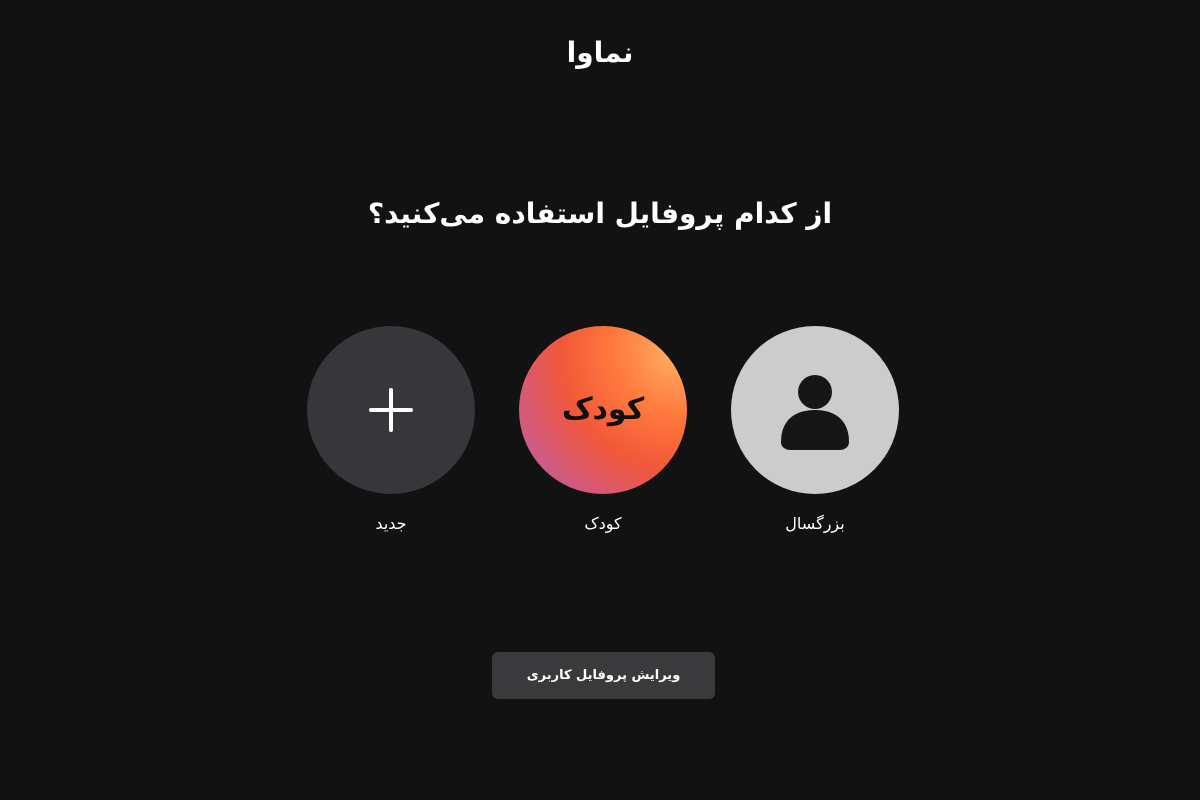 The height and width of the screenshot is (800, 1200). I want to click on edit-profile-button: ویرایش پروفایل کاربری, so click(603, 675).